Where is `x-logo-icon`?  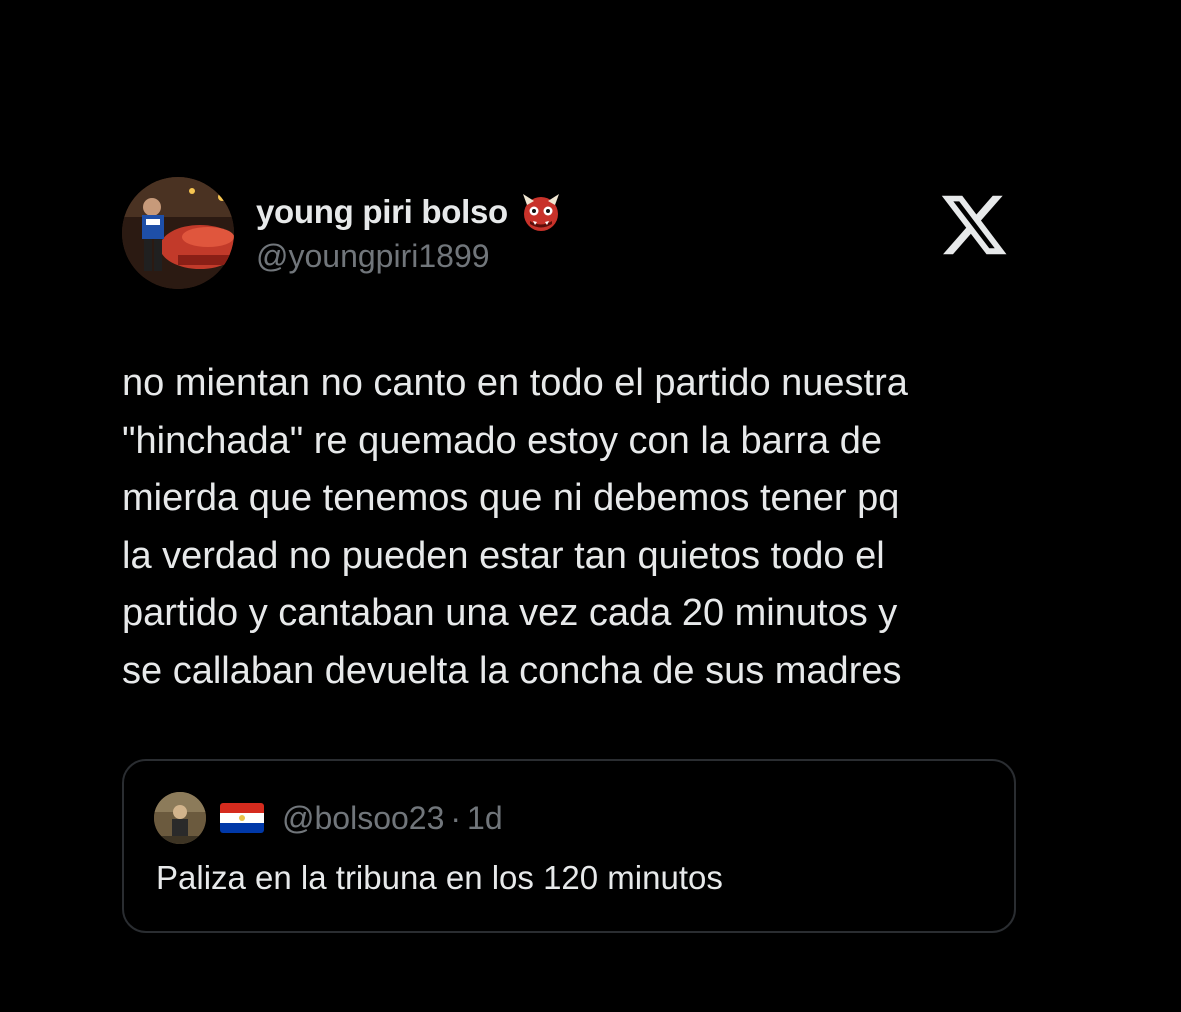
x-logo-icon is located at coordinates (974, 225).